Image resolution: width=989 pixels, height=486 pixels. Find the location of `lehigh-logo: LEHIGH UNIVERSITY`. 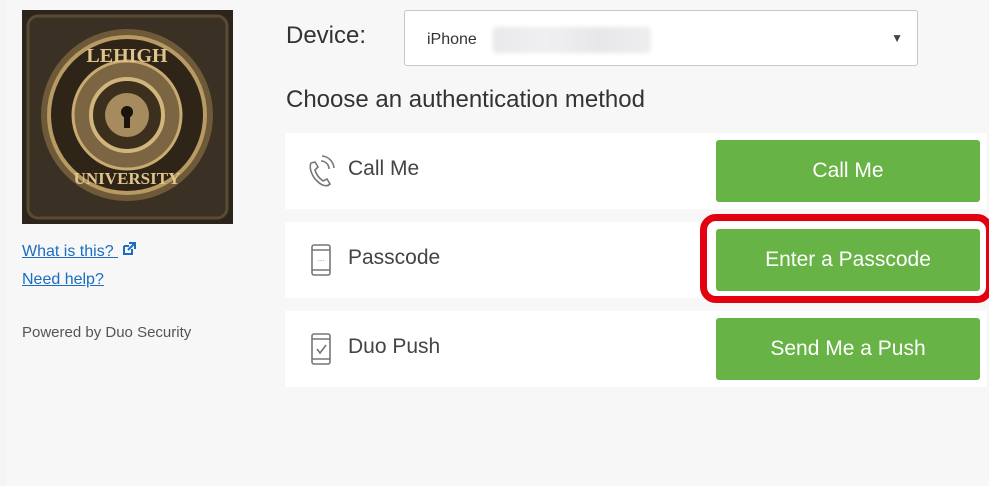

lehigh-logo: LEHIGH UNIVERSITY is located at coordinates (127, 117).